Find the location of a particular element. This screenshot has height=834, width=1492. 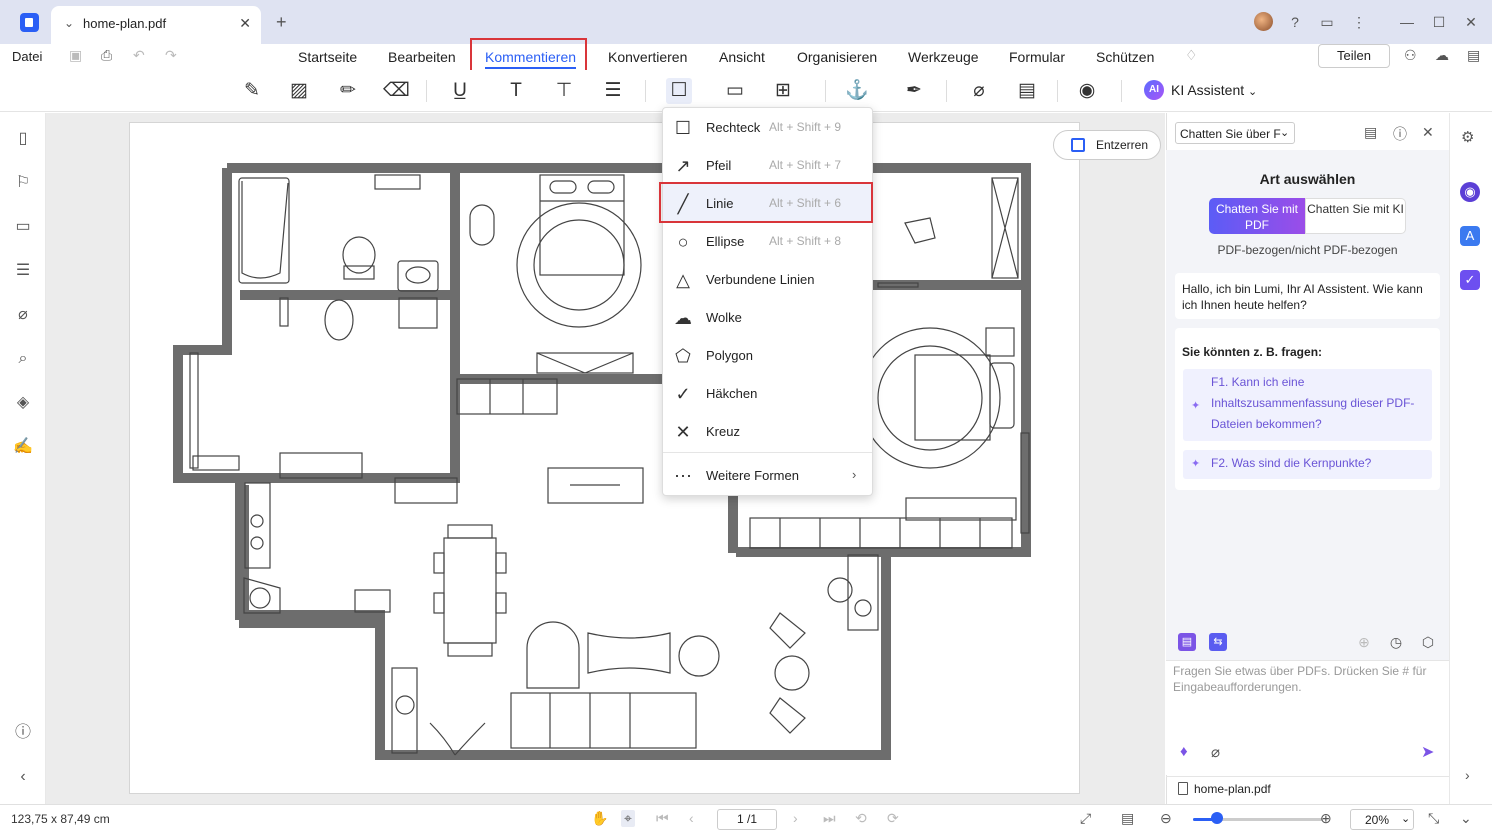

select-tool-icon: ⌖ is located at coordinates (628, 818).